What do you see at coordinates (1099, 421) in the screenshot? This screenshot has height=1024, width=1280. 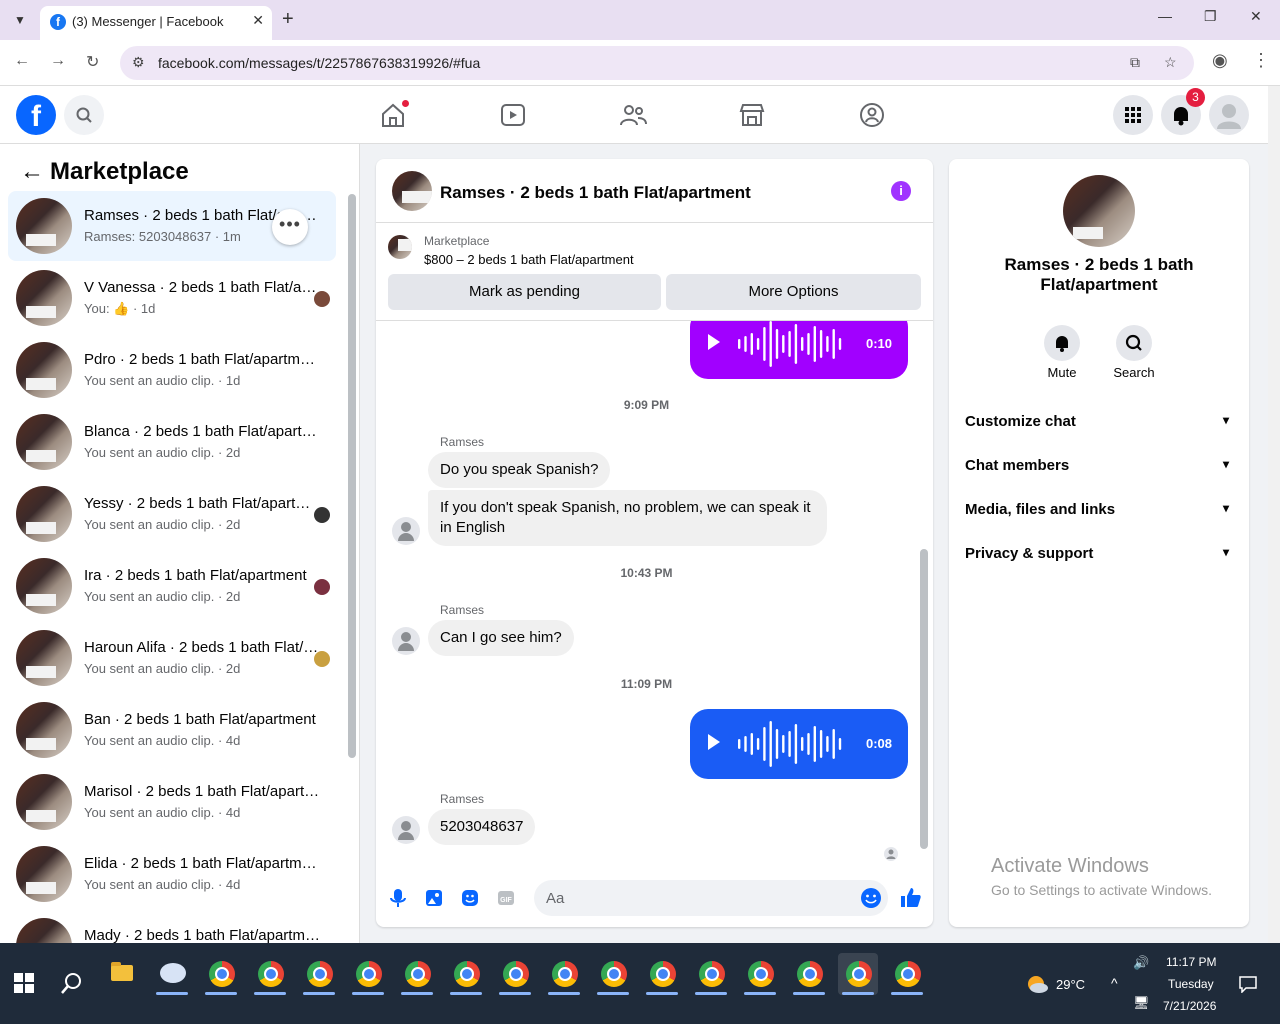 I see `customize-chat-section: Customize chat ▾` at bounding box center [1099, 421].